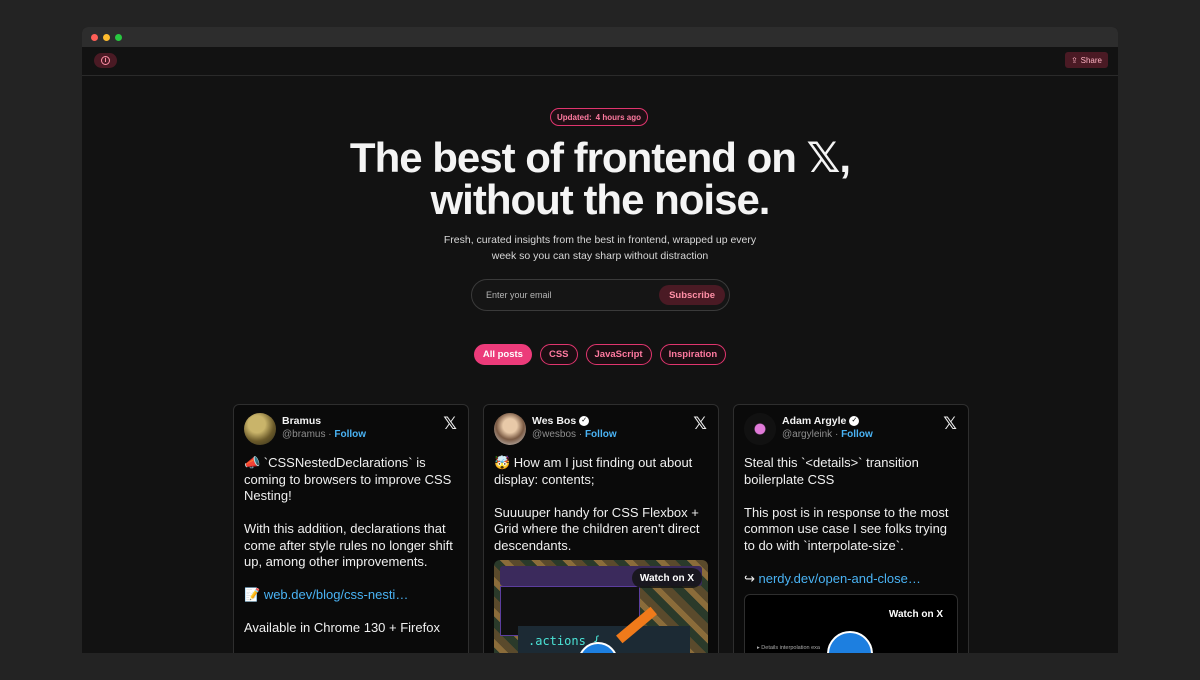 This screenshot has height=680, width=1200. Describe the element at coordinates (618, 354) in the screenshot. I see `filter-javascript: JavaScript` at that location.